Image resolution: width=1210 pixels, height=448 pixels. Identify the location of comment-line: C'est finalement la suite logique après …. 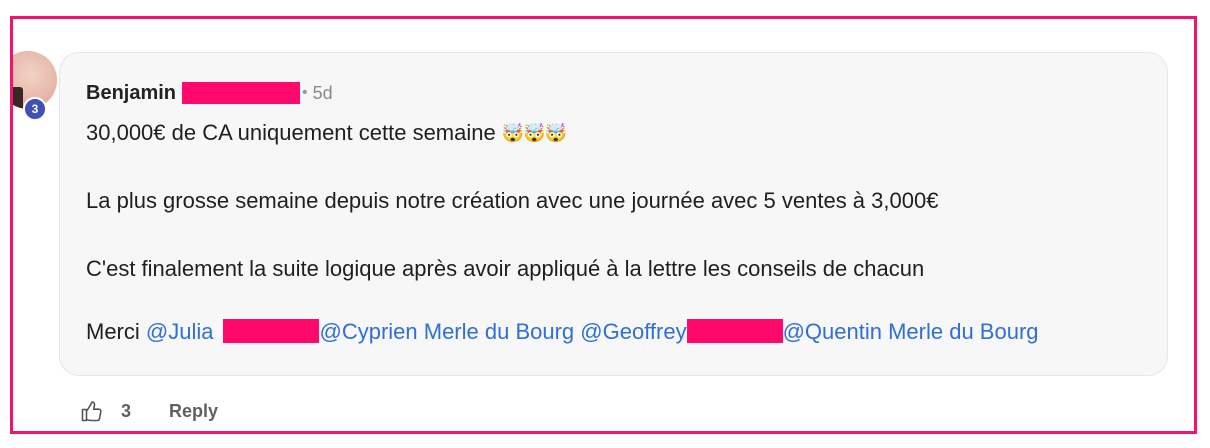
(505, 268).